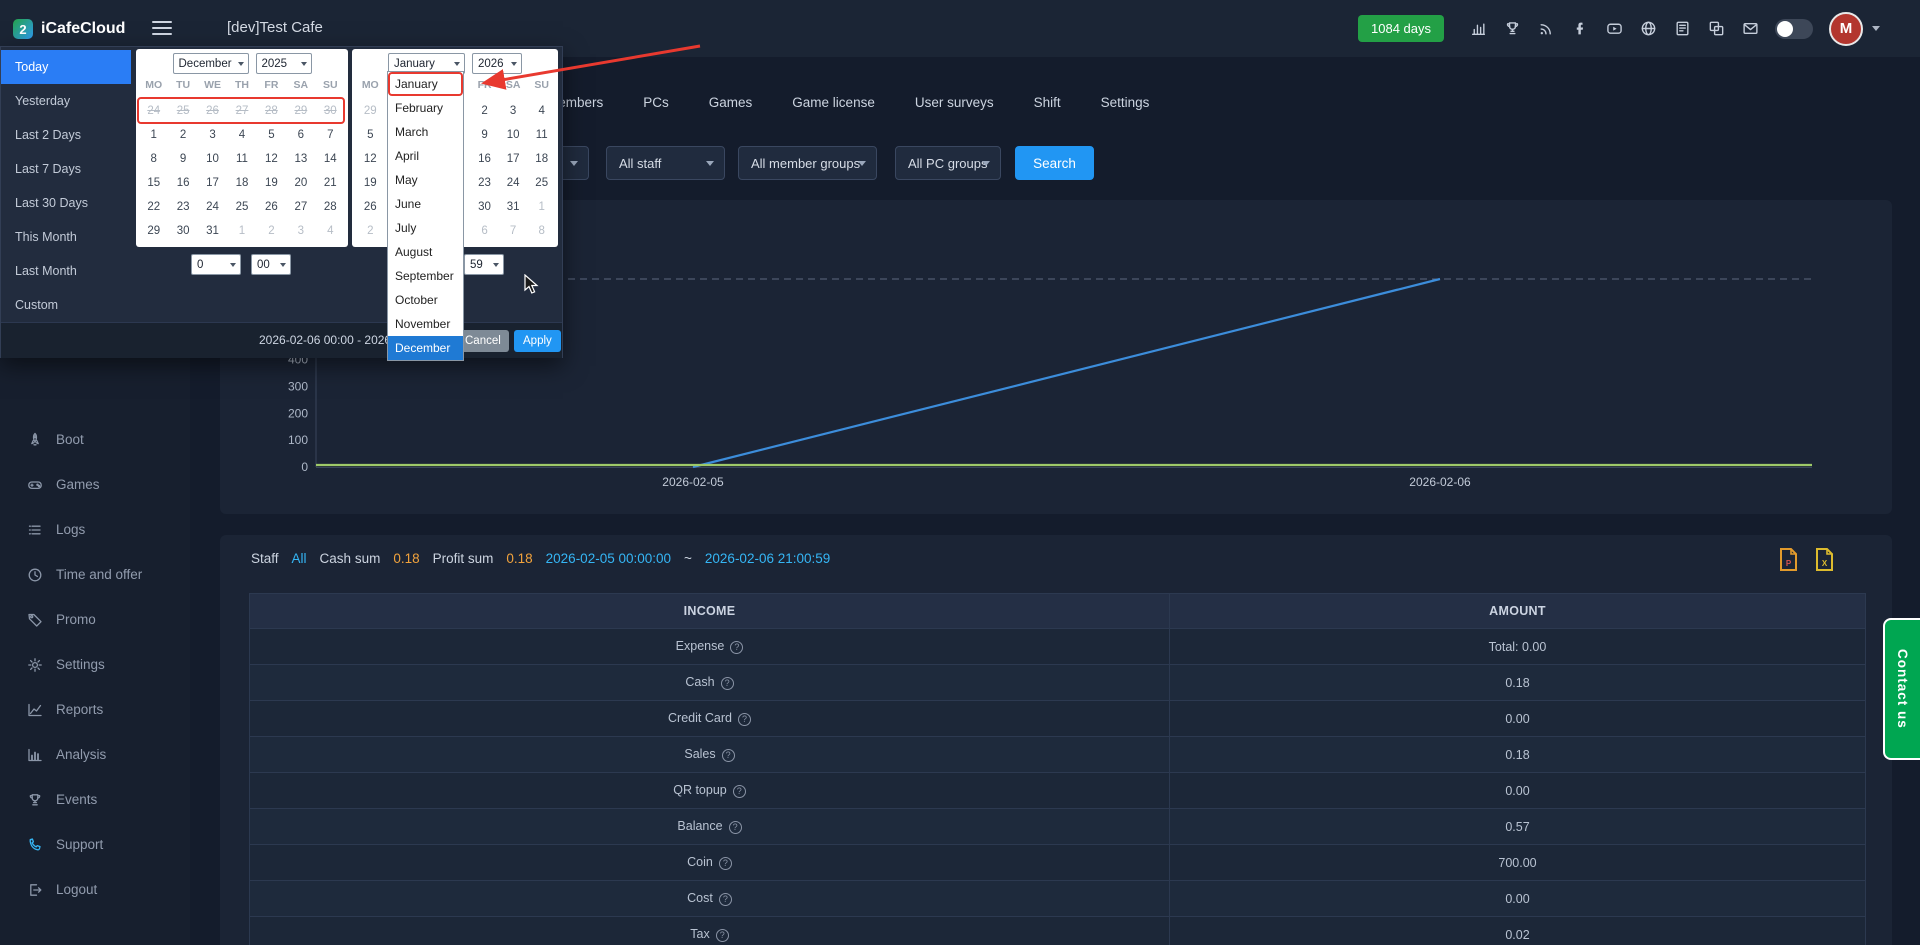 The image size is (1920, 945). I want to click on youtube-icon, so click(1614, 28).